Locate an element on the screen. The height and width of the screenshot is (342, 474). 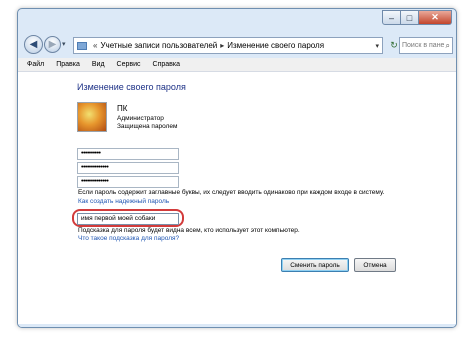
new-password-field: •••••••••••••• is located at coordinates (128, 168).